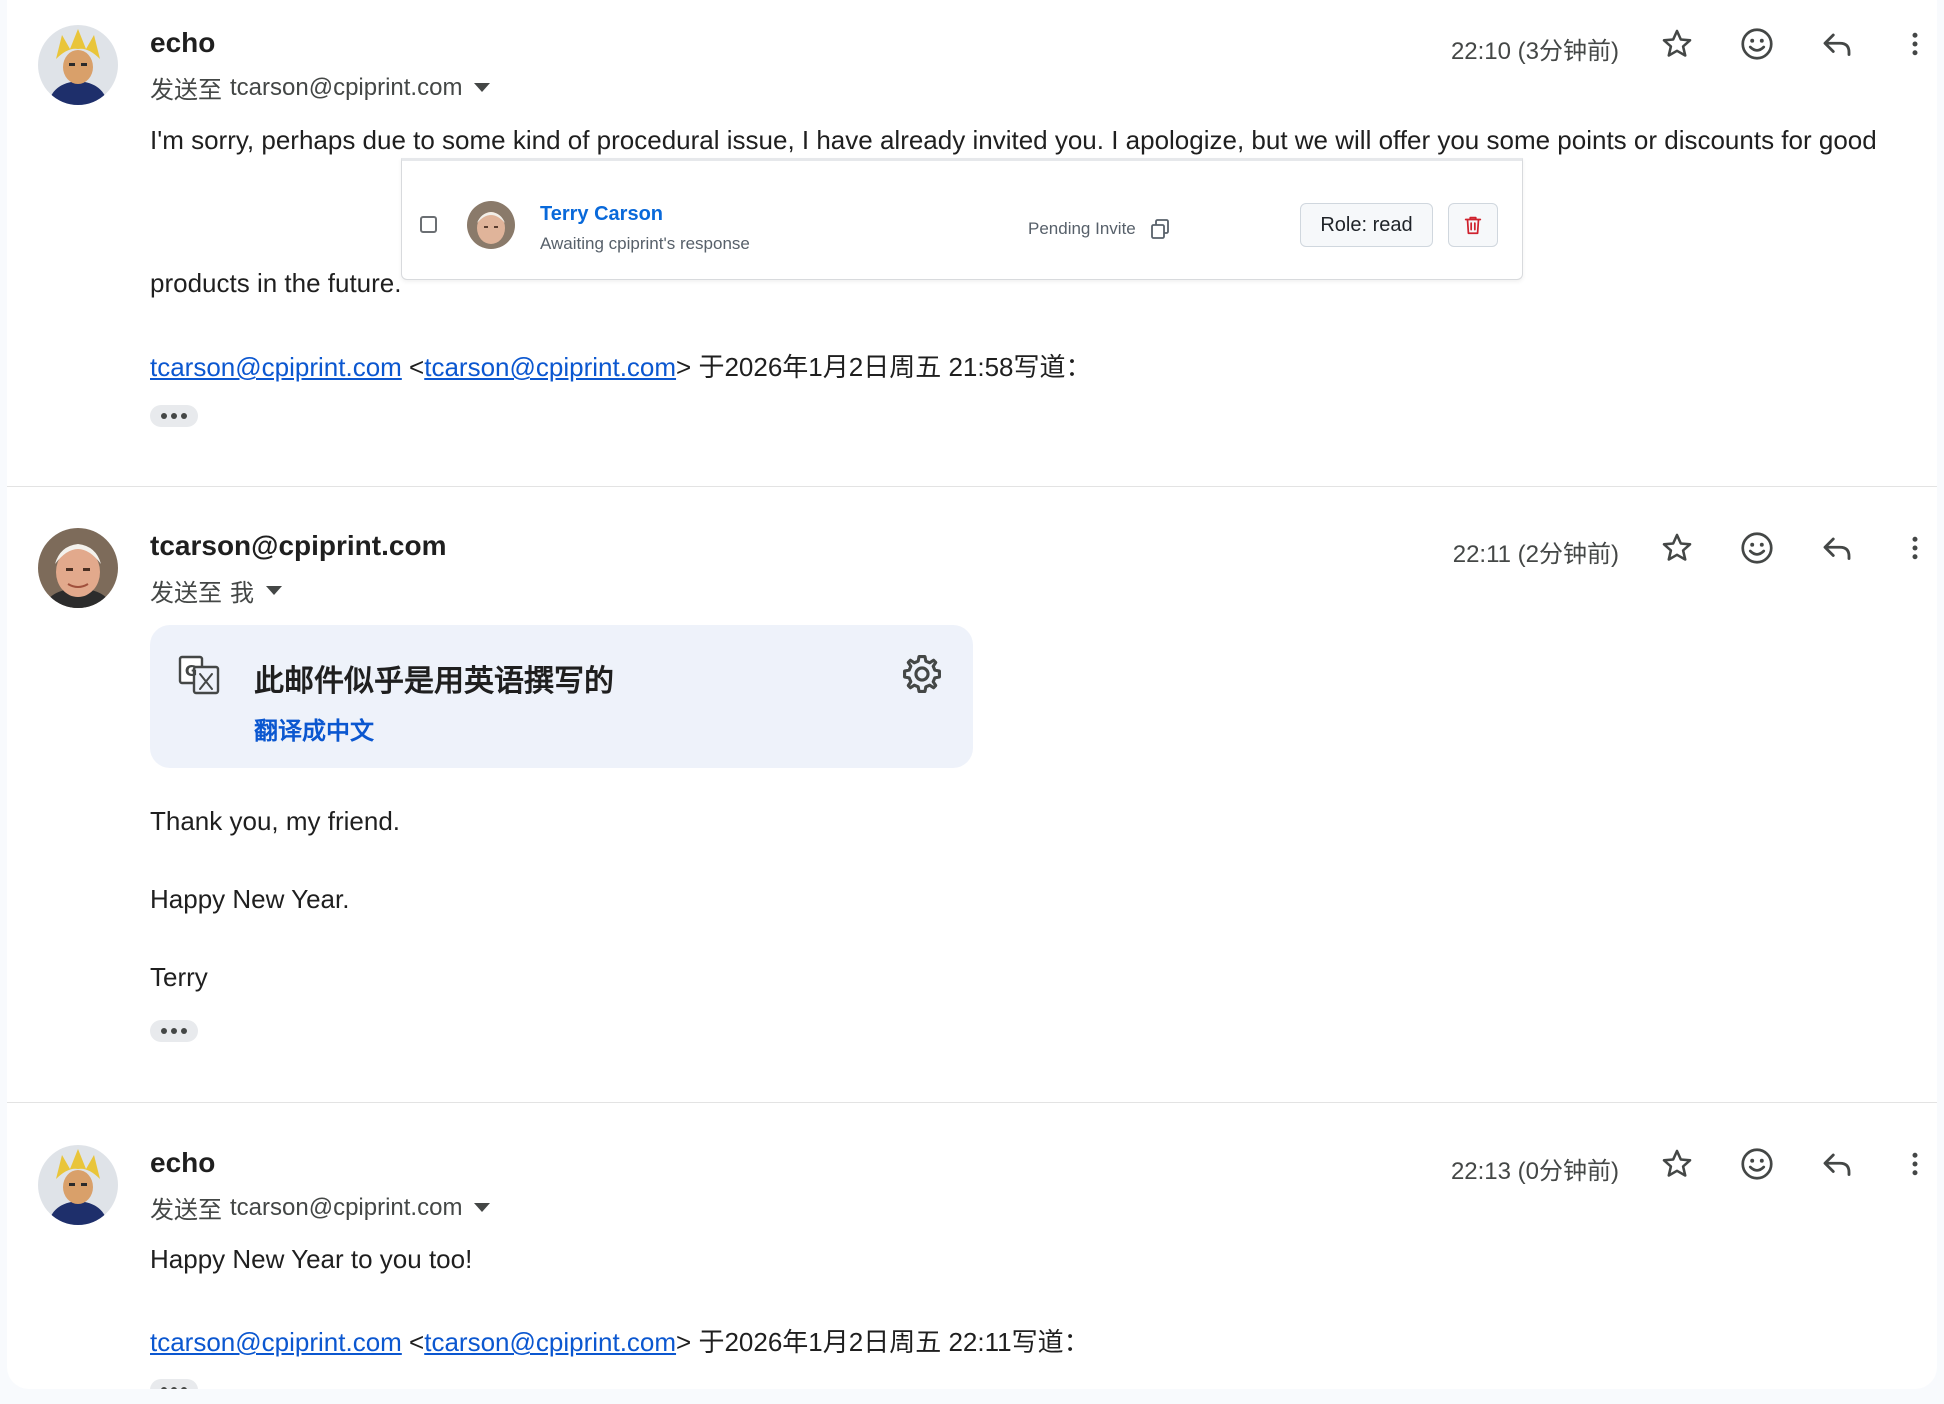  What do you see at coordinates (1534, 1171) in the screenshot?
I see `message-time: 22:13 (0分钟前)` at bounding box center [1534, 1171].